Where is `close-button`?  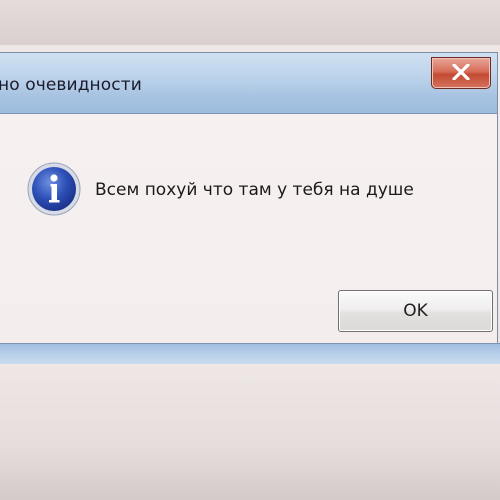 close-button is located at coordinates (461, 73).